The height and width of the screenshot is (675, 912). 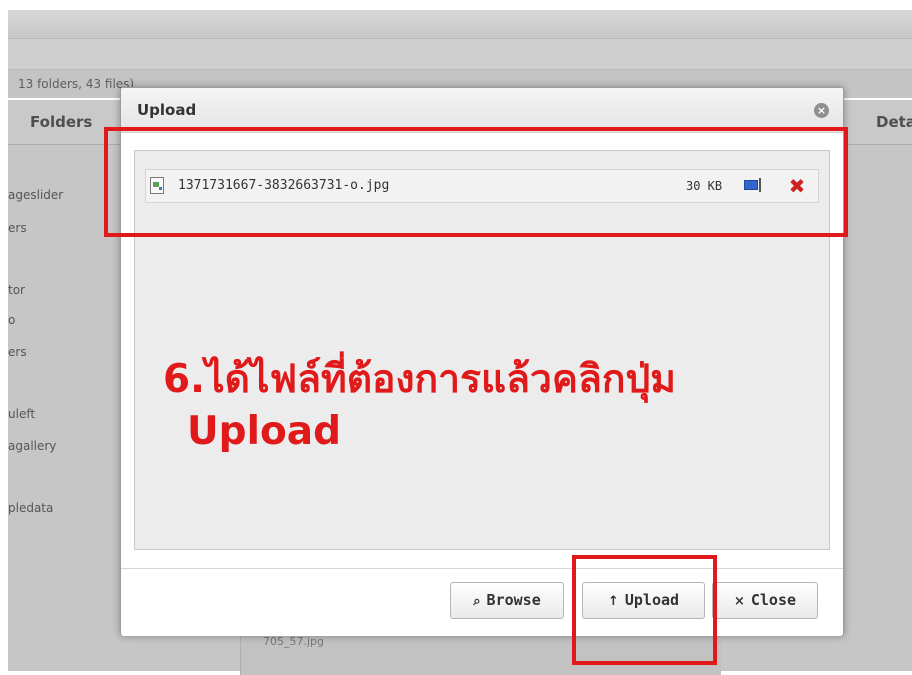 I want to click on dialog-title: Upload, so click(x=167, y=110).